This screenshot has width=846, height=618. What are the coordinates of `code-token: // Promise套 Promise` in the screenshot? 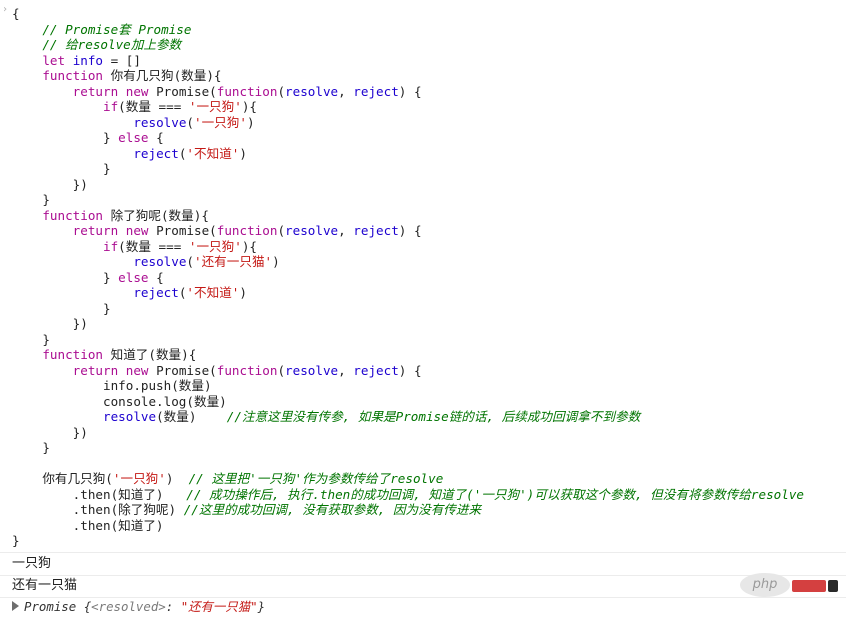 It's located at (117, 29).